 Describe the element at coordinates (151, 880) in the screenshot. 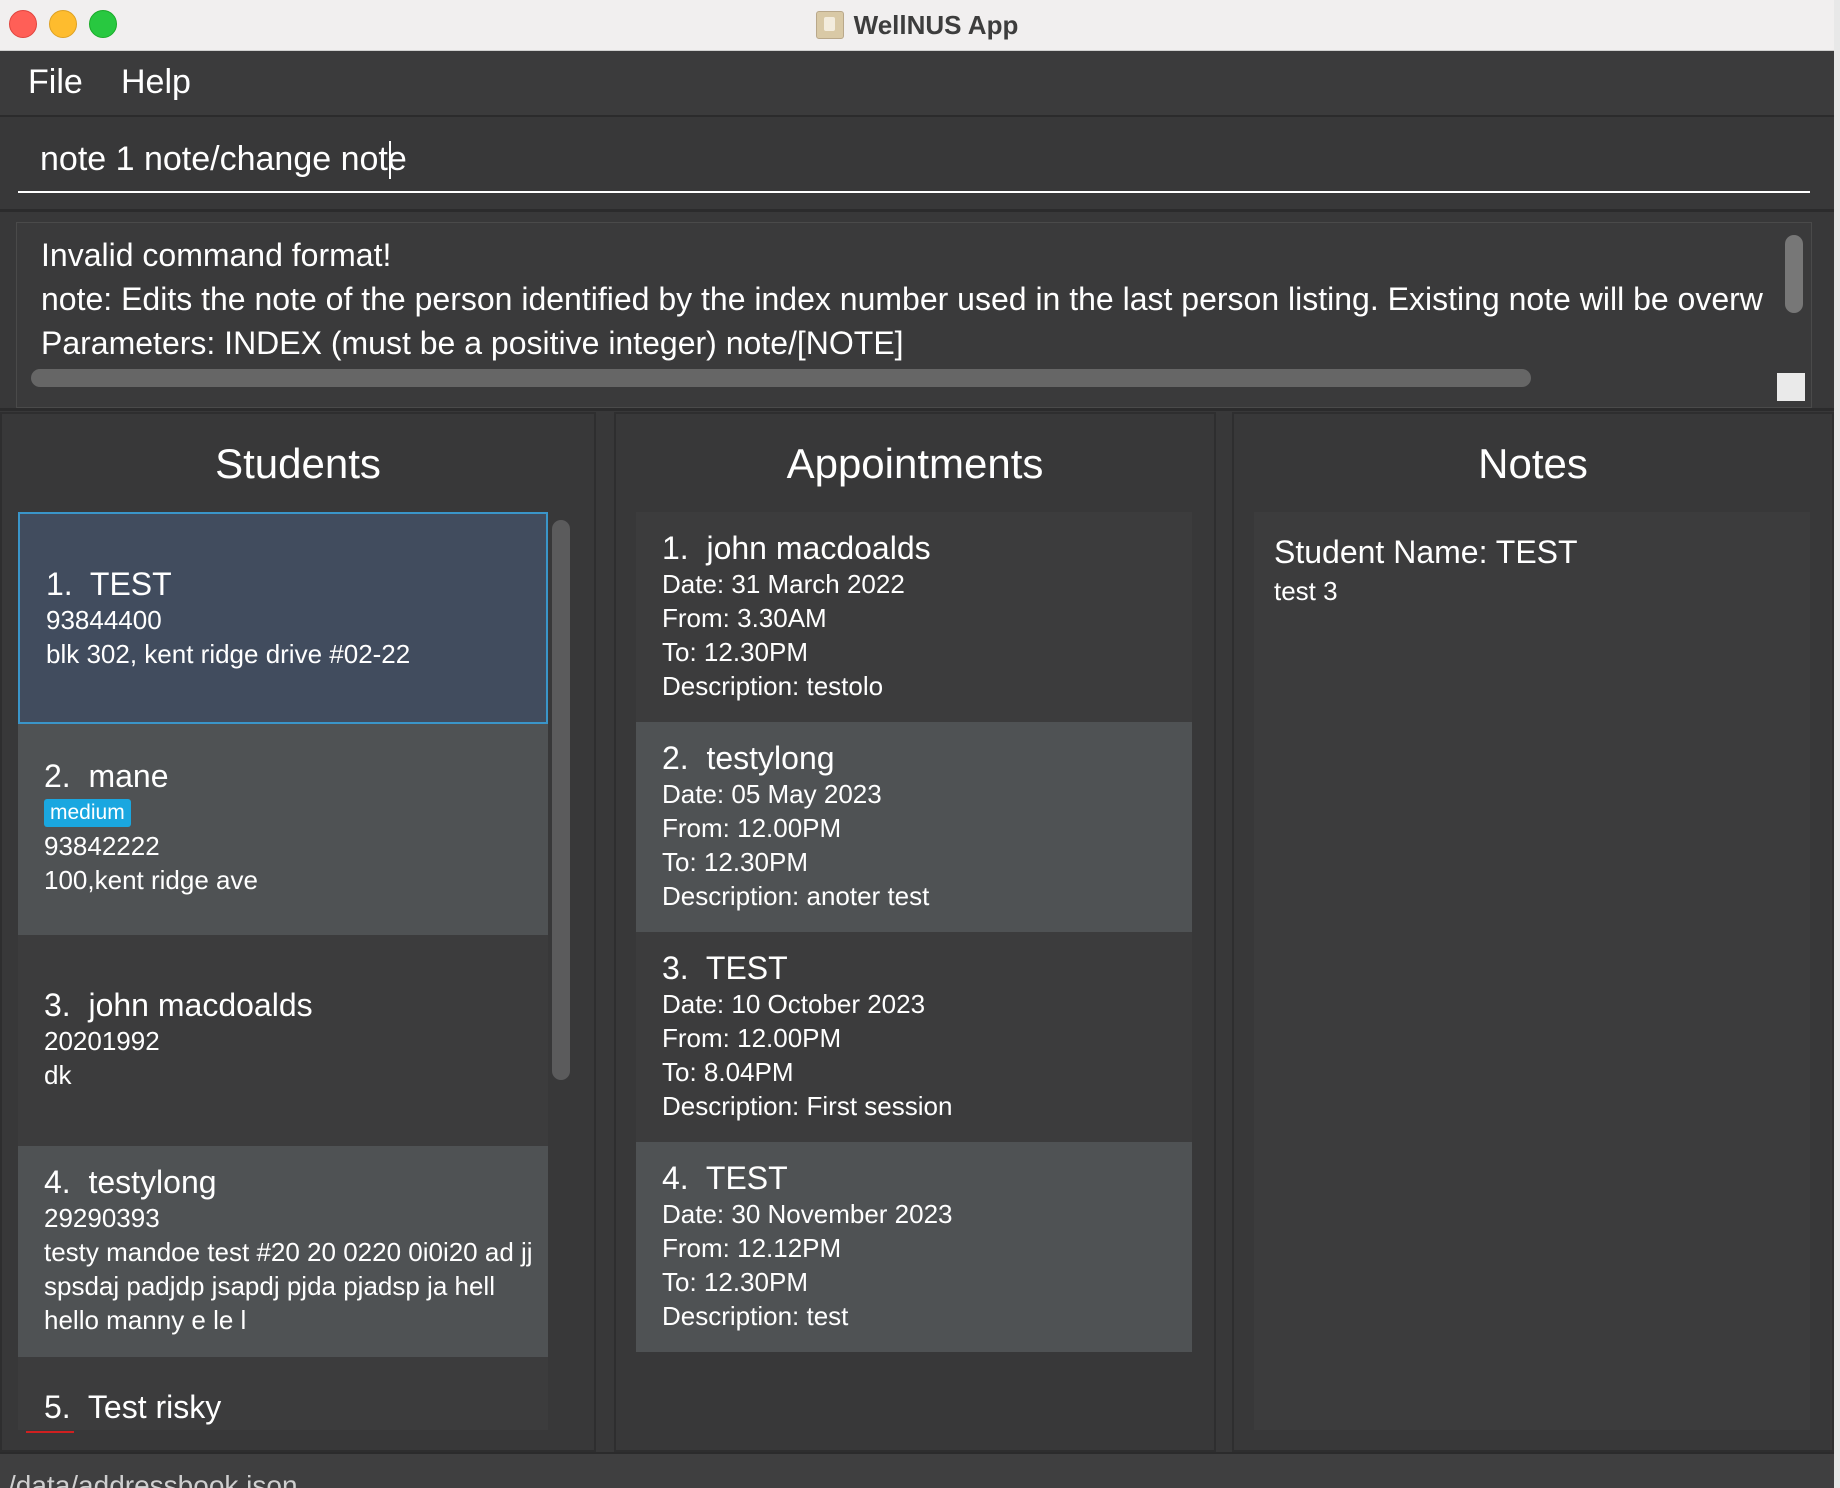

I see `student-address: 100,kent ridge ave` at that location.